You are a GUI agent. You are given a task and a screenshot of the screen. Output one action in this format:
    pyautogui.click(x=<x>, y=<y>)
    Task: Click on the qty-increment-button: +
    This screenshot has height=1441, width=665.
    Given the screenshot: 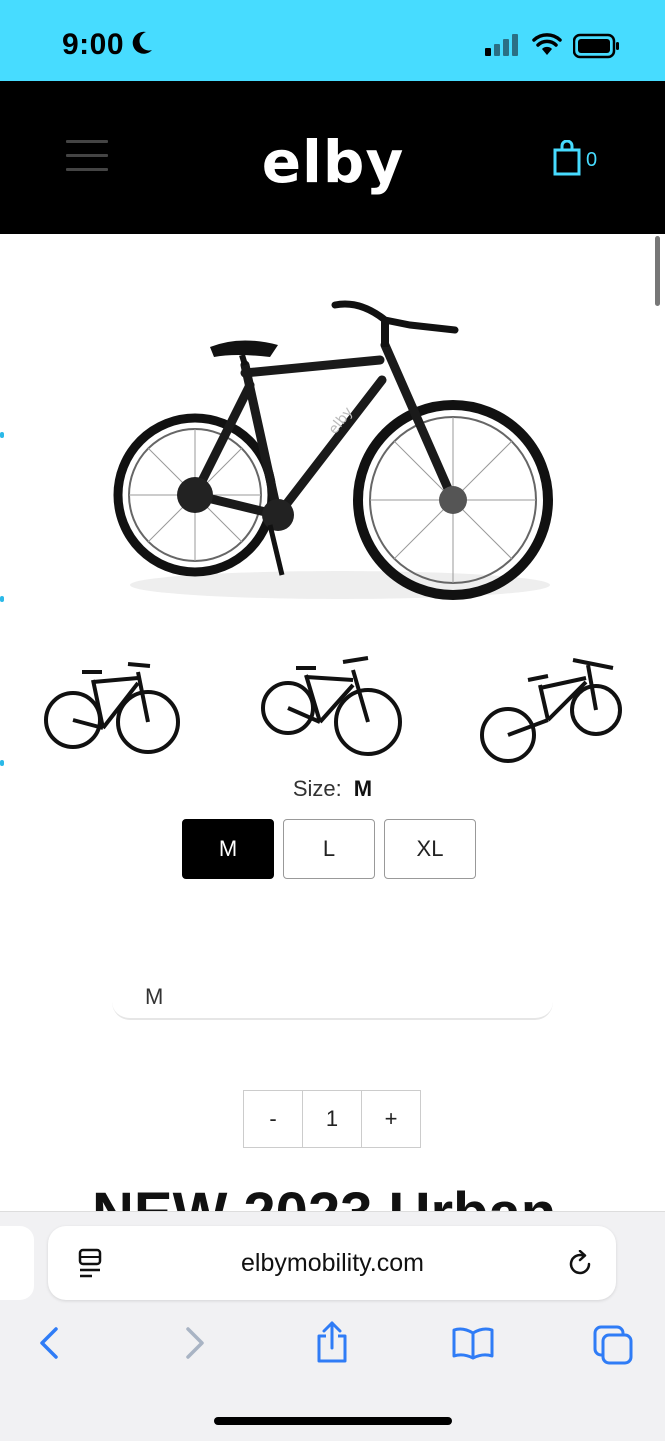 What is the action you would take?
    pyautogui.click(x=391, y=1119)
    